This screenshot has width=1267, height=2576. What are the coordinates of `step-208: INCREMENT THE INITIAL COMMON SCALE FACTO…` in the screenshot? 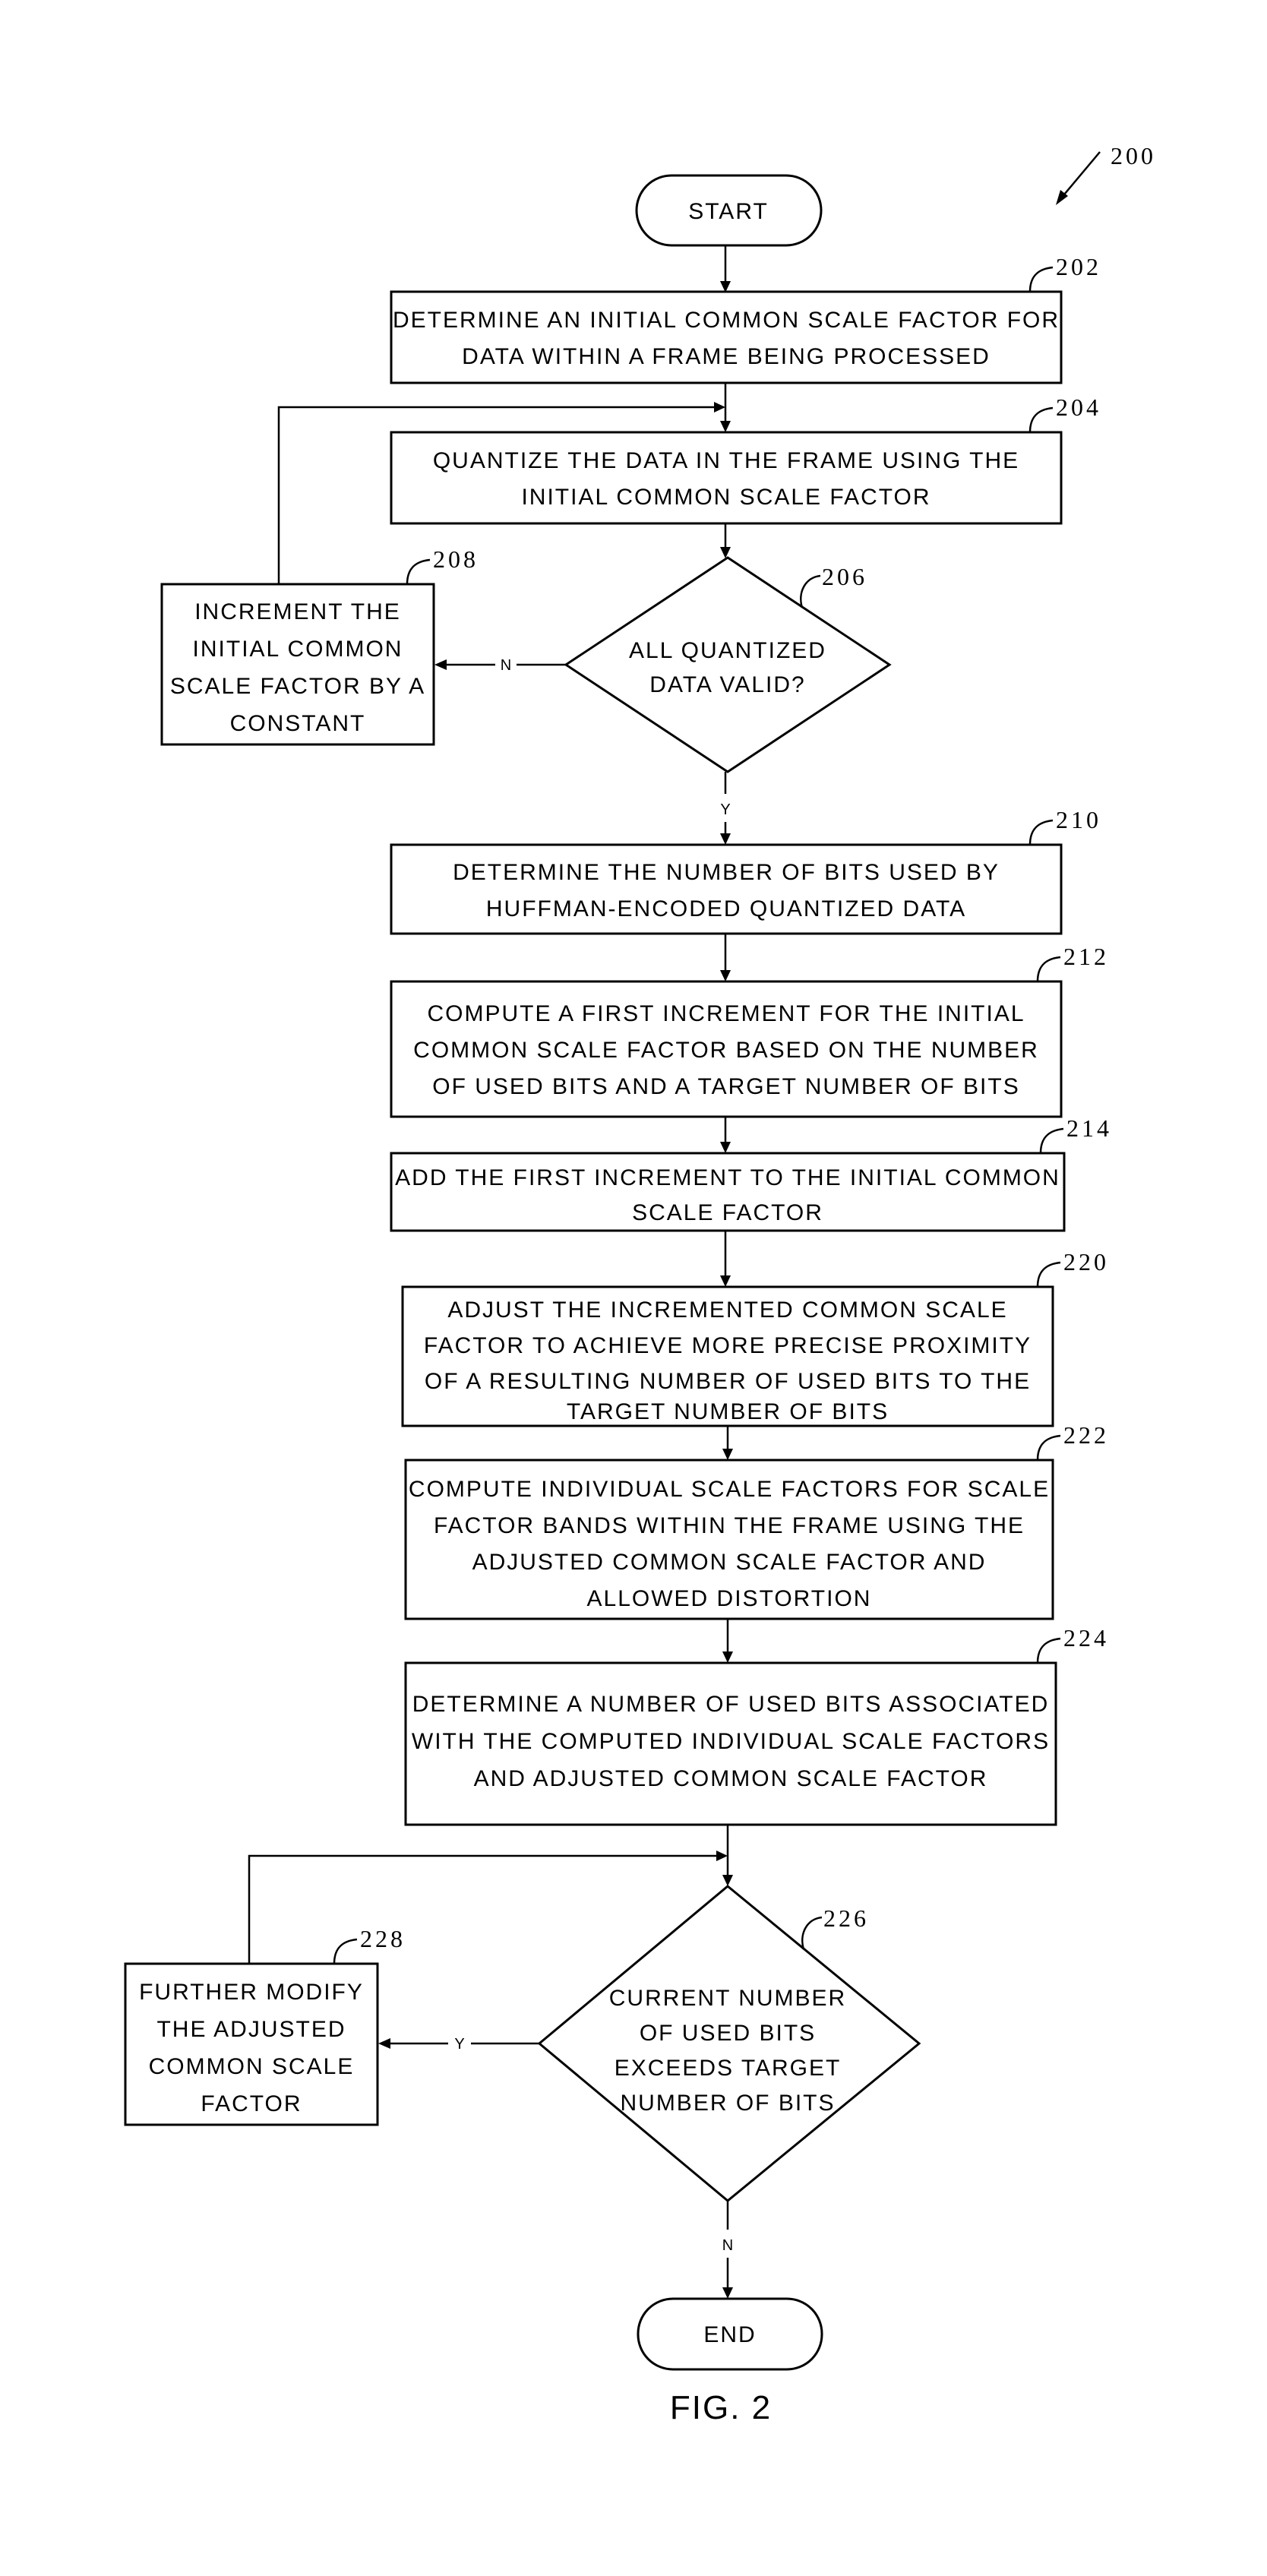 It's located at (319, 645).